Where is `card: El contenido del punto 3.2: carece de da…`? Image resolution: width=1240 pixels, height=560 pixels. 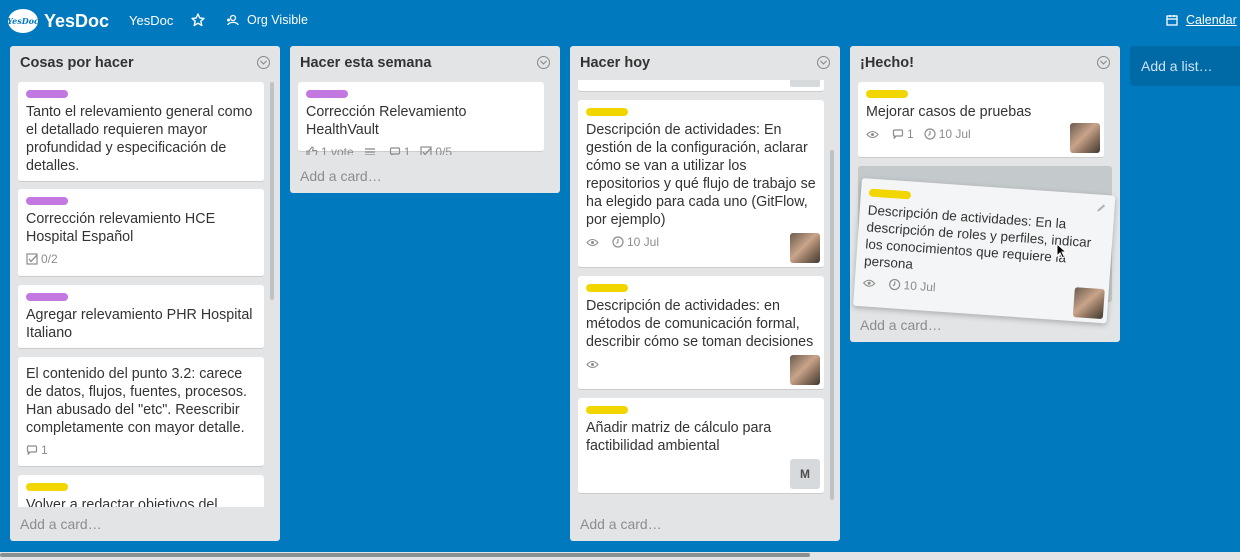 card: El contenido del punto 3.2: carece de da… is located at coordinates (141, 412).